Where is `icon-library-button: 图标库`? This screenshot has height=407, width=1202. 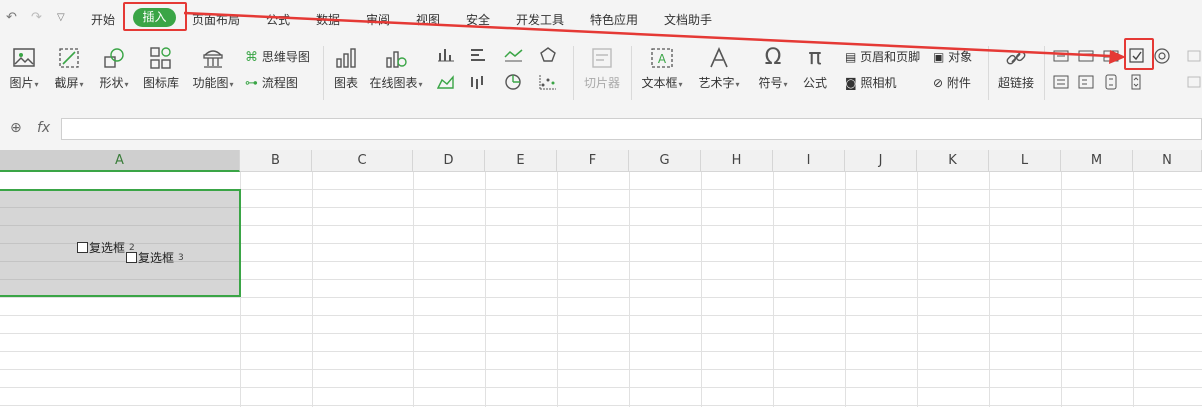 icon-library-button: 图标库 is located at coordinates (161, 68).